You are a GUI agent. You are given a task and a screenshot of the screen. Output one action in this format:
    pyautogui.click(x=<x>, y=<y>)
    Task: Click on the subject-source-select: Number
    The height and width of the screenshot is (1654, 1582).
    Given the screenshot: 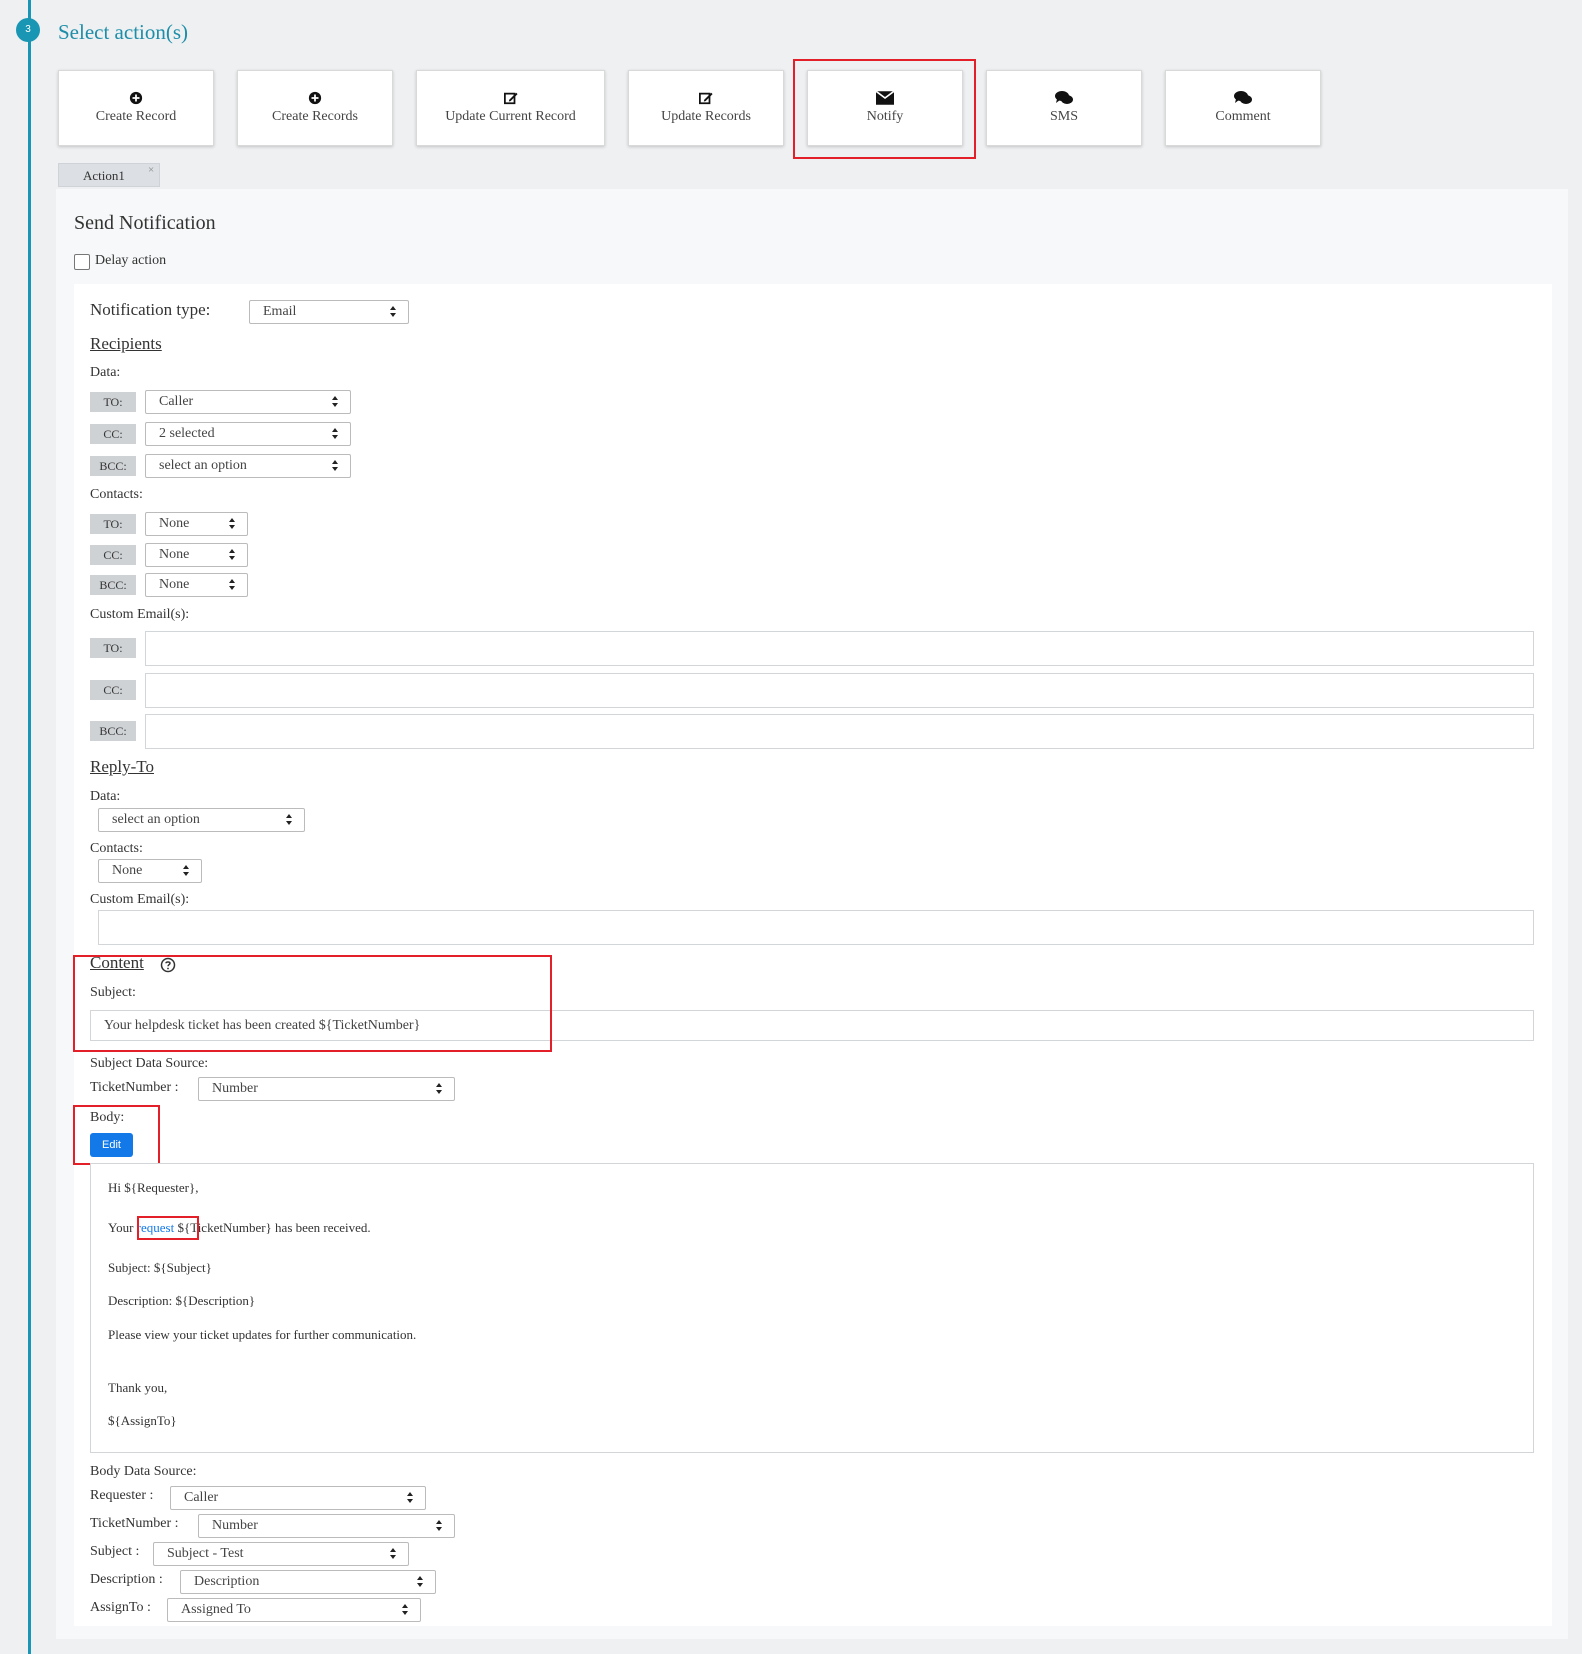 What is the action you would take?
    pyautogui.click(x=326, y=1089)
    